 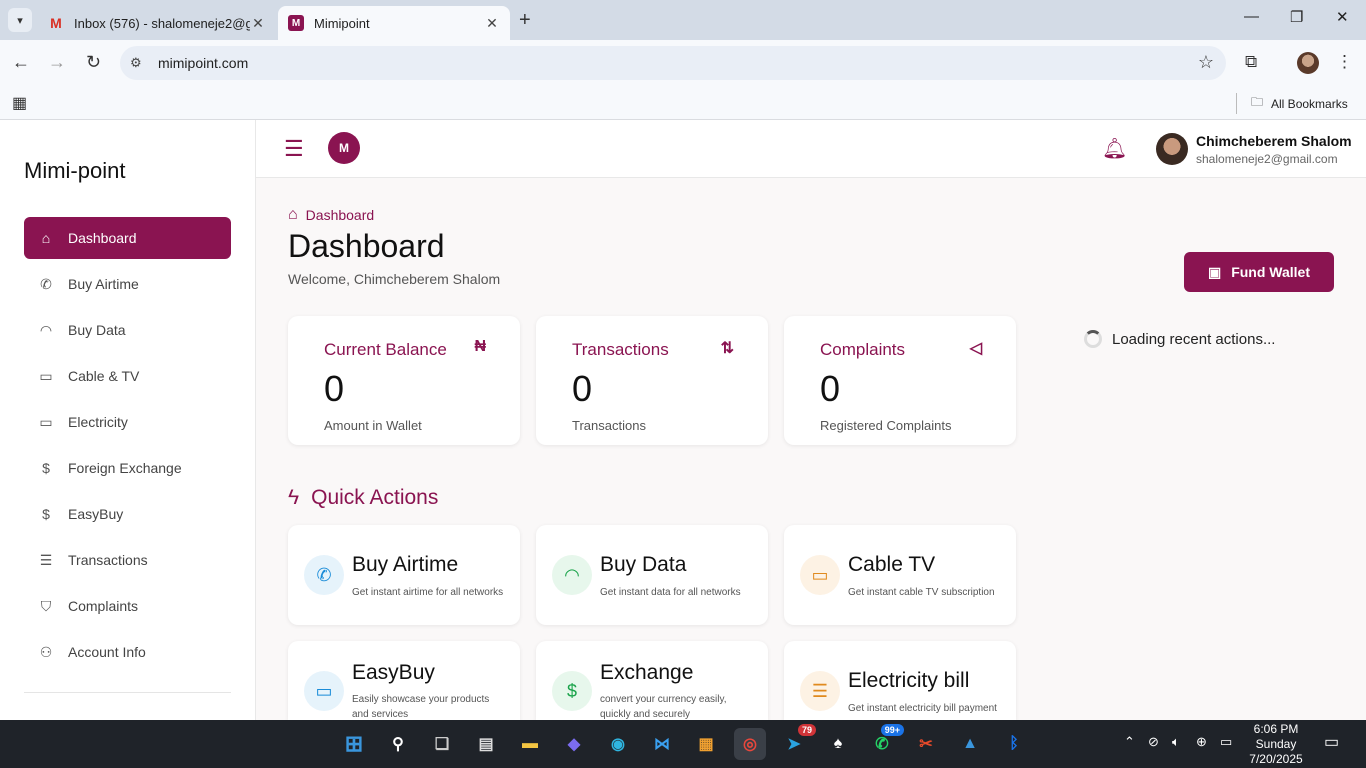 What do you see at coordinates (442, 744) in the screenshot?
I see `task-view-icon: ❏` at bounding box center [442, 744].